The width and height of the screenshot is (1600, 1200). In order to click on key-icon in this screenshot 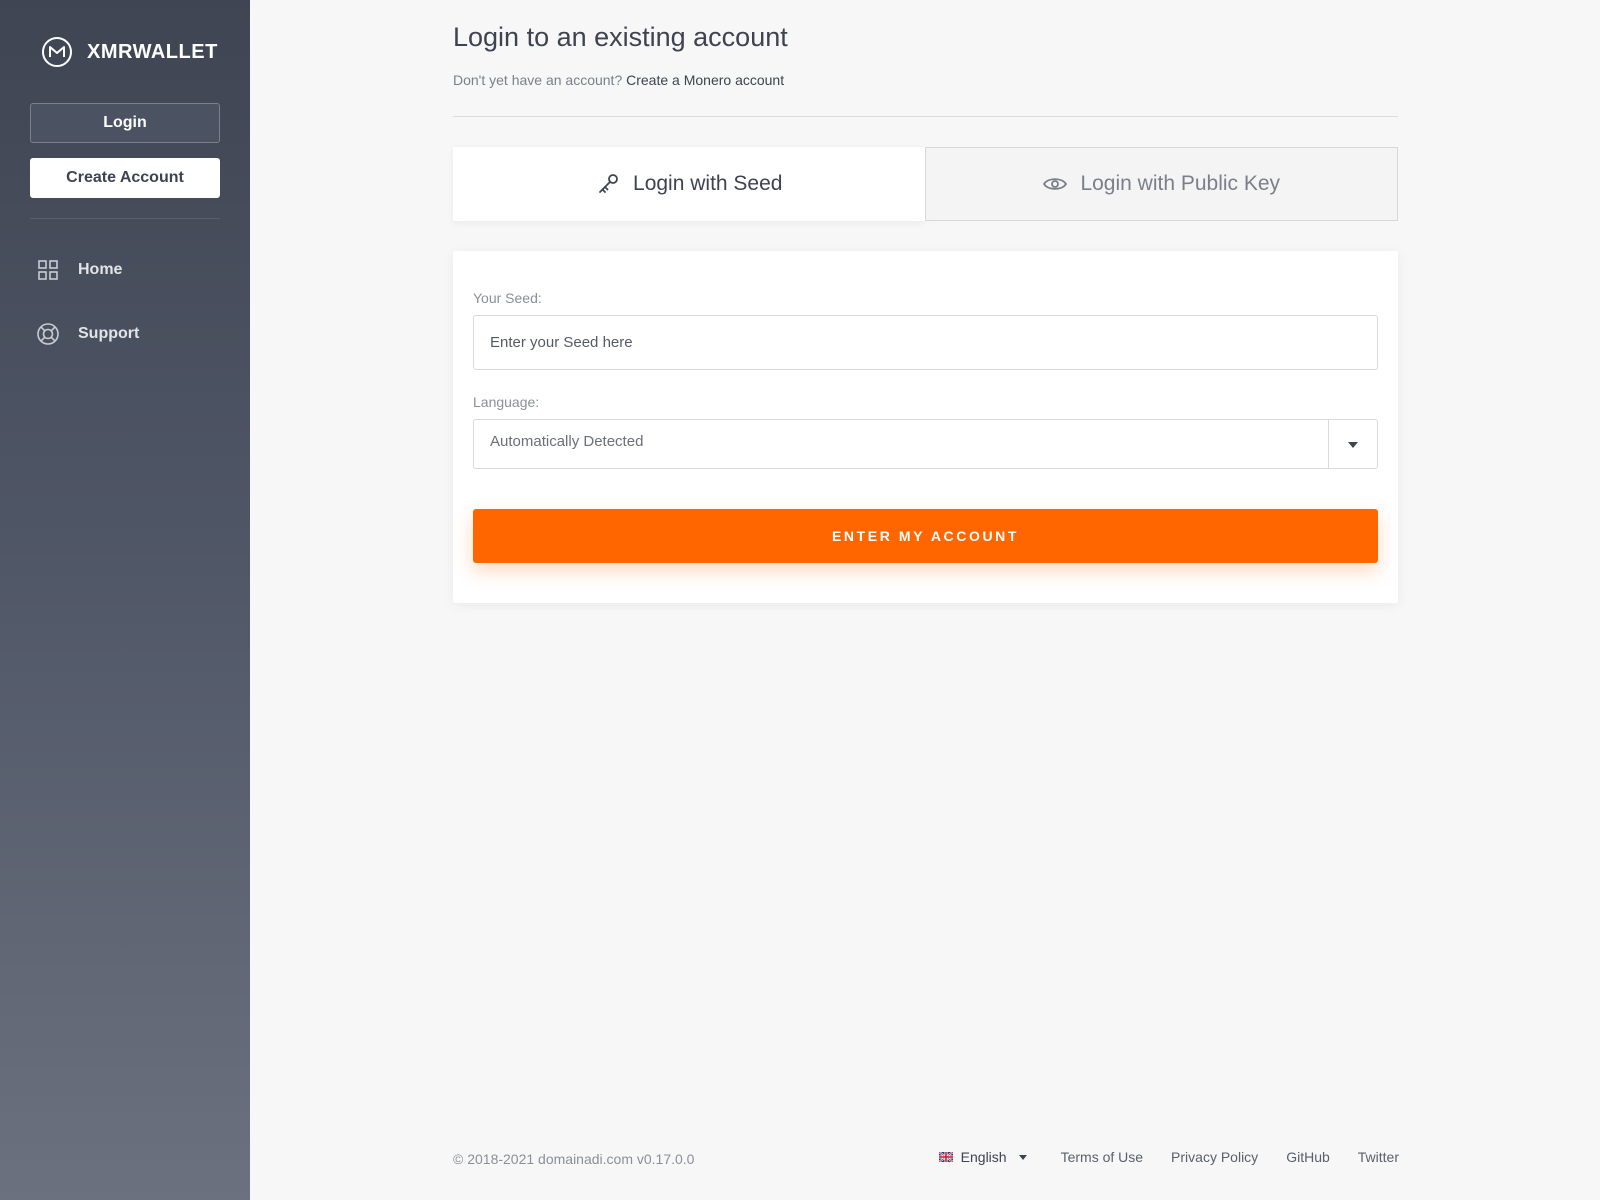, I will do `click(608, 183)`.